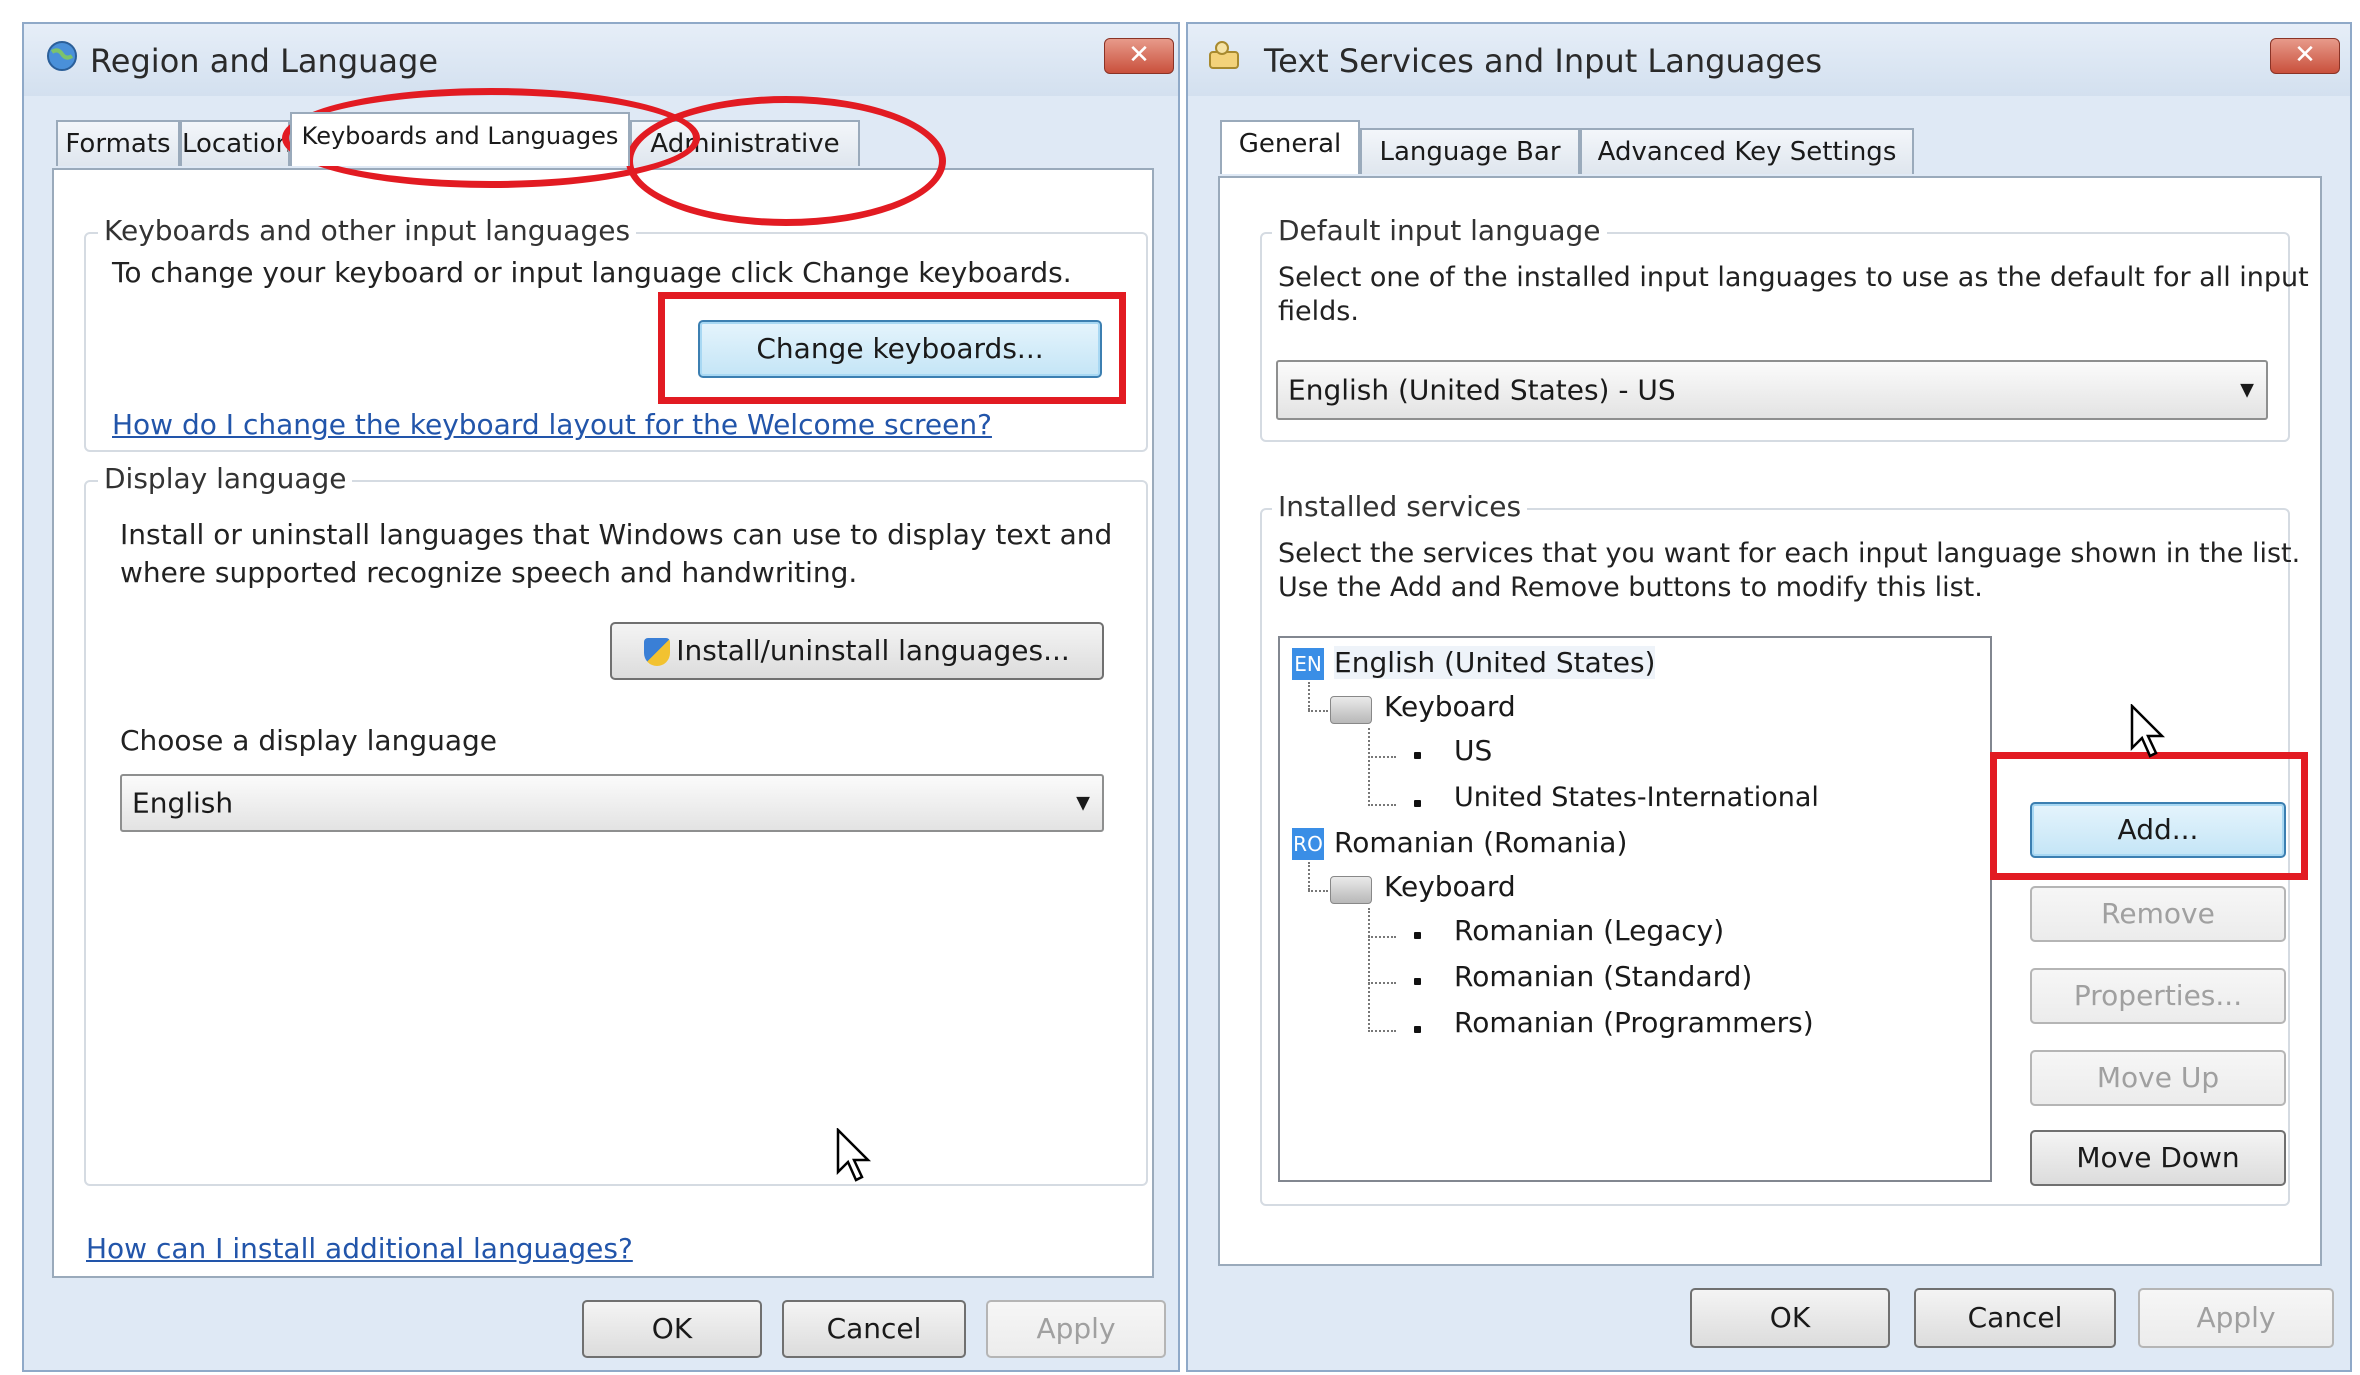 The width and height of the screenshot is (2360, 1375). I want to click on language-badge-en: EN, so click(1308, 664).